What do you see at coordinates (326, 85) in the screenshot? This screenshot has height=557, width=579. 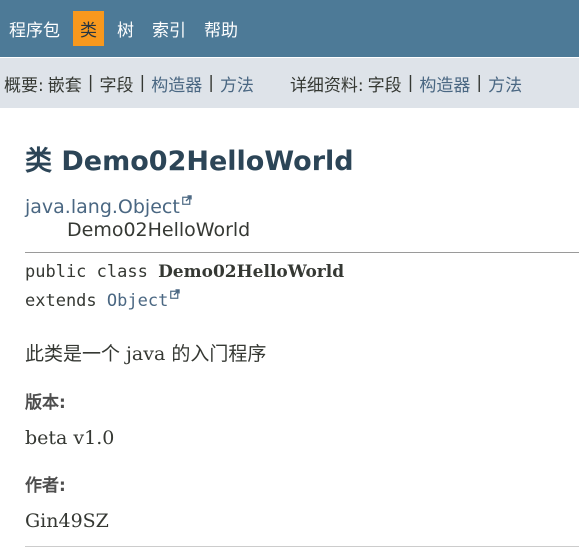 I see `detail-label: 详细资料:` at bounding box center [326, 85].